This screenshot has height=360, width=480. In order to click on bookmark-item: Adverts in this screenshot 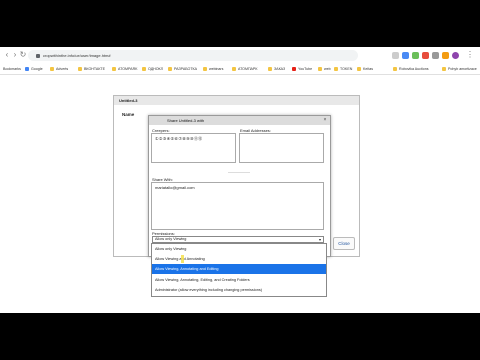, I will do `click(59, 69)`.